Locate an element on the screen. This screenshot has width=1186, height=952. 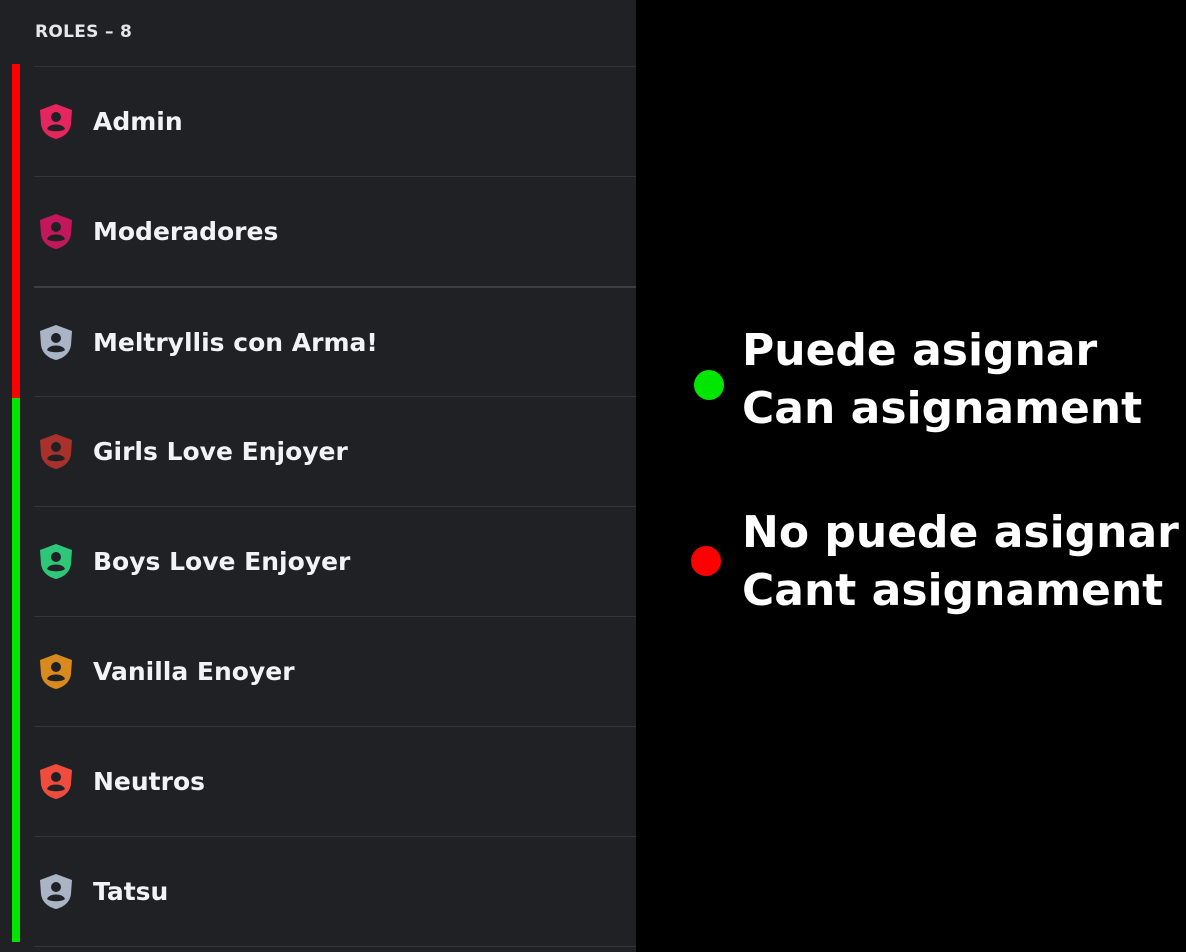
role-name: Boys Love Enjoyer is located at coordinates (222, 561).